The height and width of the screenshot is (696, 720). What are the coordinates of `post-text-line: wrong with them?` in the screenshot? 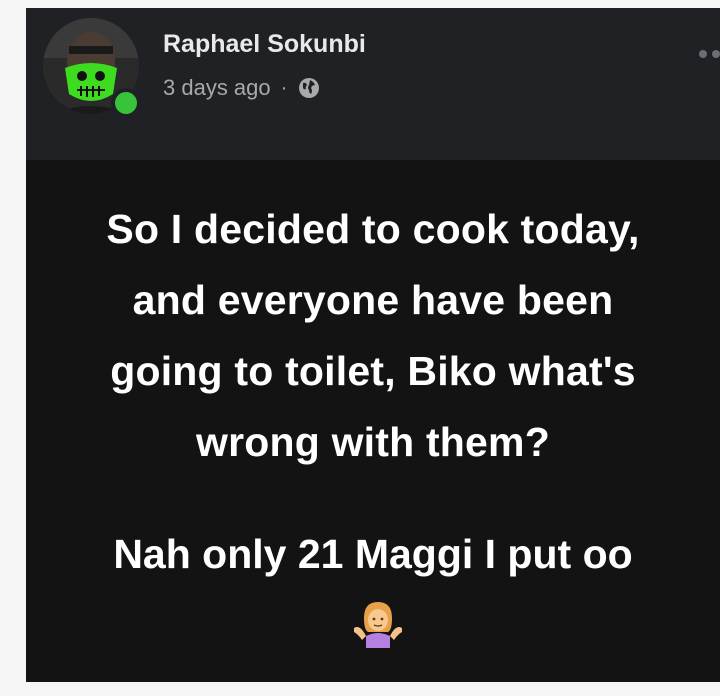 It's located at (373, 442).